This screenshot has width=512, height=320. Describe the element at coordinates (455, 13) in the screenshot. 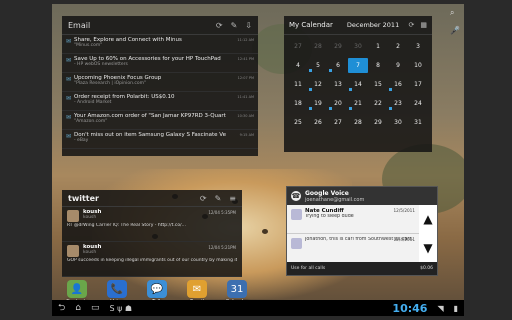

I see `search-icon: ⌕` at that location.